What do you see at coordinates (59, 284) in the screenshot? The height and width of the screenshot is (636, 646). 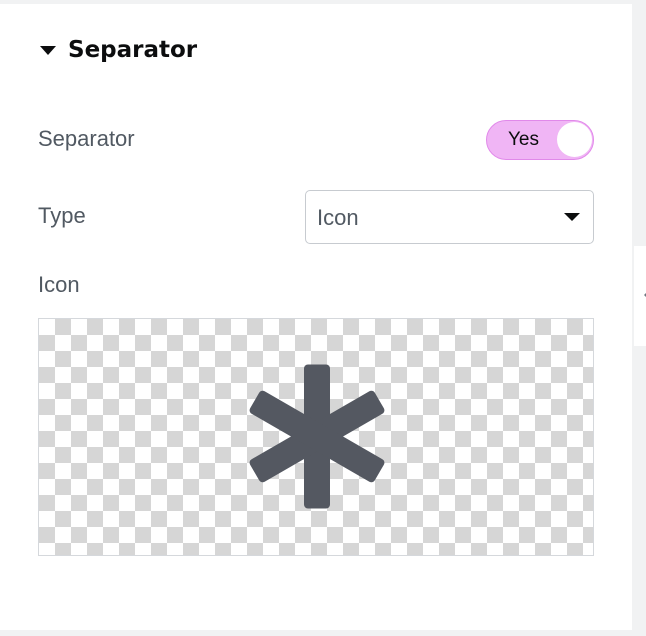 I see `icon-label: Icon` at bounding box center [59, 284].